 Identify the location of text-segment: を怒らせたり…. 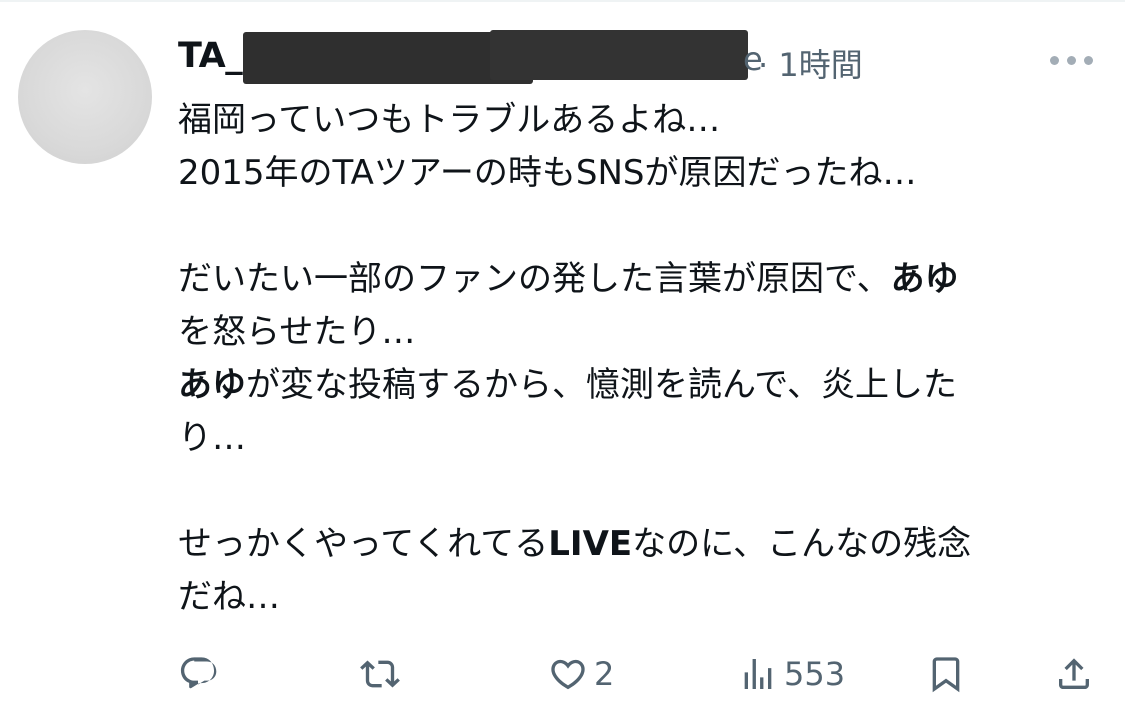
(297, 332).